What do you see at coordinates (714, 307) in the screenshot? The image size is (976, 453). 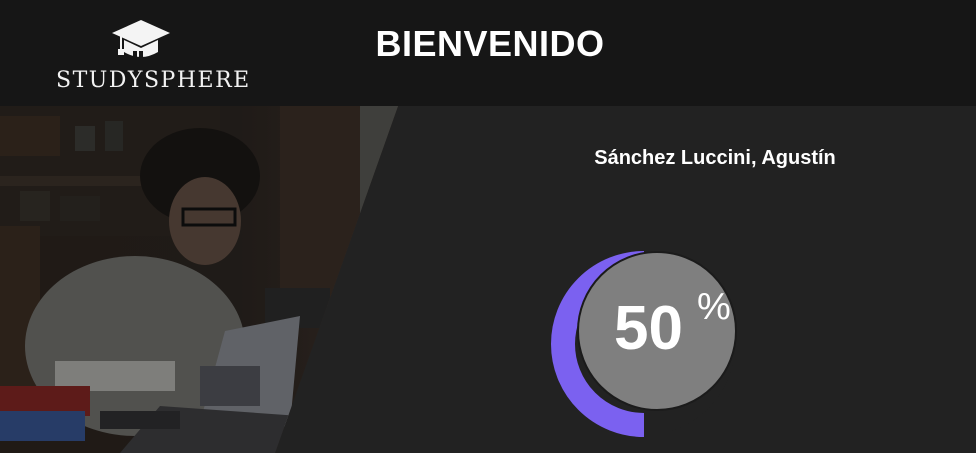 I see `percent-sign: %` at bounding box center [714, 307].